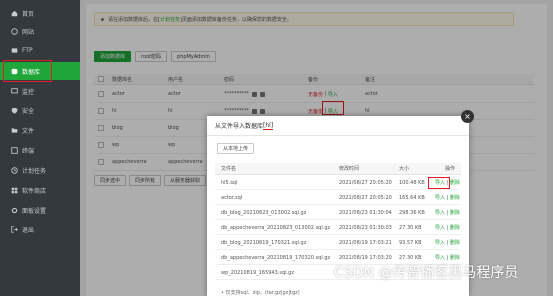 This screenshot has height=296, width=553. I want to click on sidebar: 首页 网站 FTP 数据库 监控 安全 文件 终端 计划任务 软件商店 面板设置, so click(40, 148).